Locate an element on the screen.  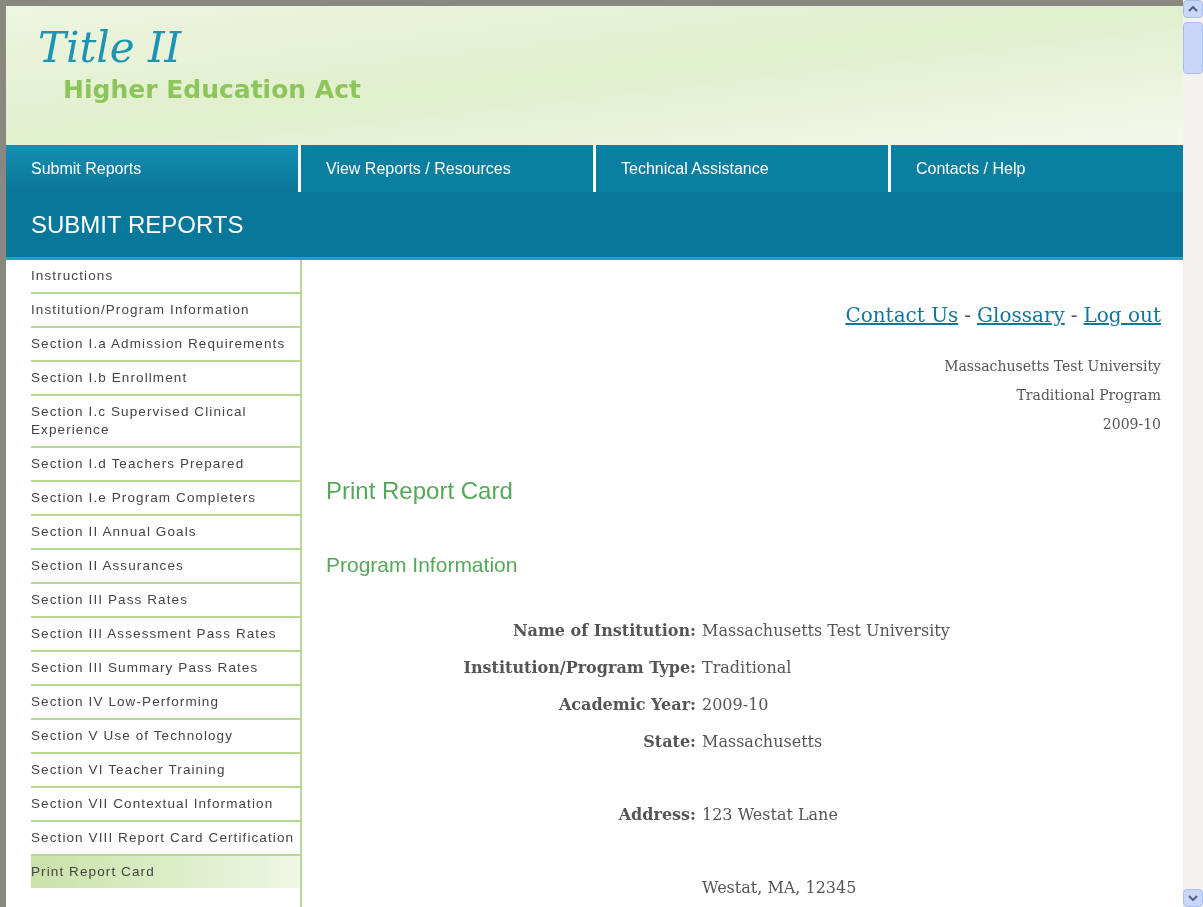
sidebar-item: Section III Assessment Pass Rates is located at coordinates (165, 635).